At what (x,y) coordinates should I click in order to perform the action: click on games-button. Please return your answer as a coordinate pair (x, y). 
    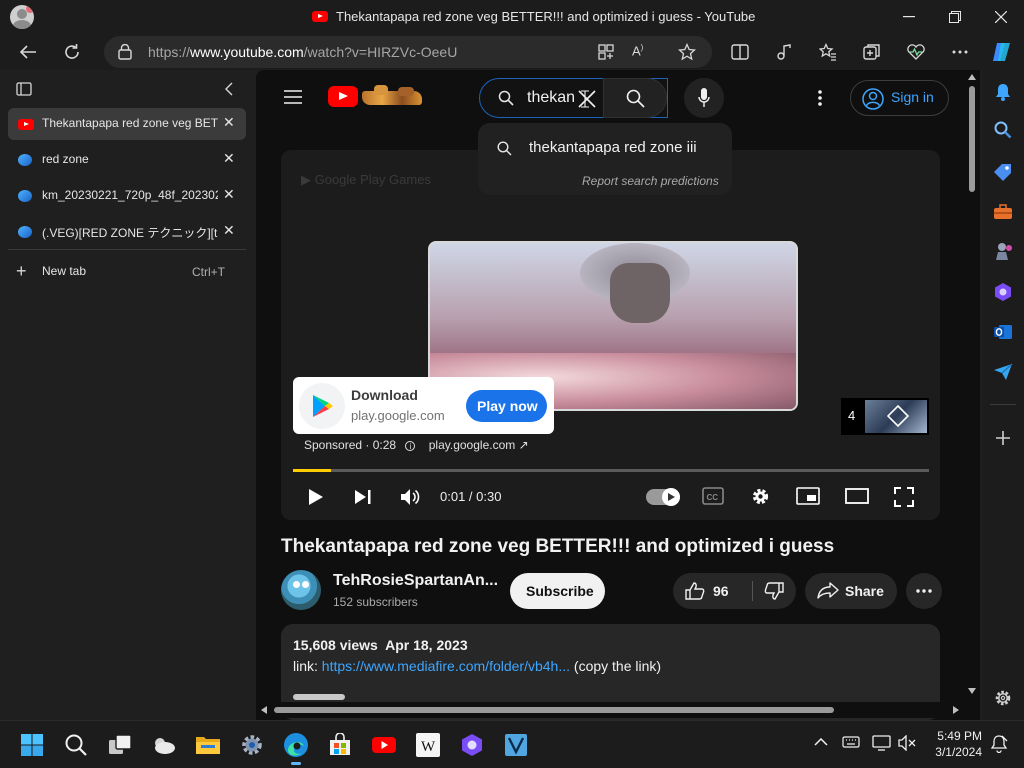
    Looking at the image, I should click on (1003, 252).